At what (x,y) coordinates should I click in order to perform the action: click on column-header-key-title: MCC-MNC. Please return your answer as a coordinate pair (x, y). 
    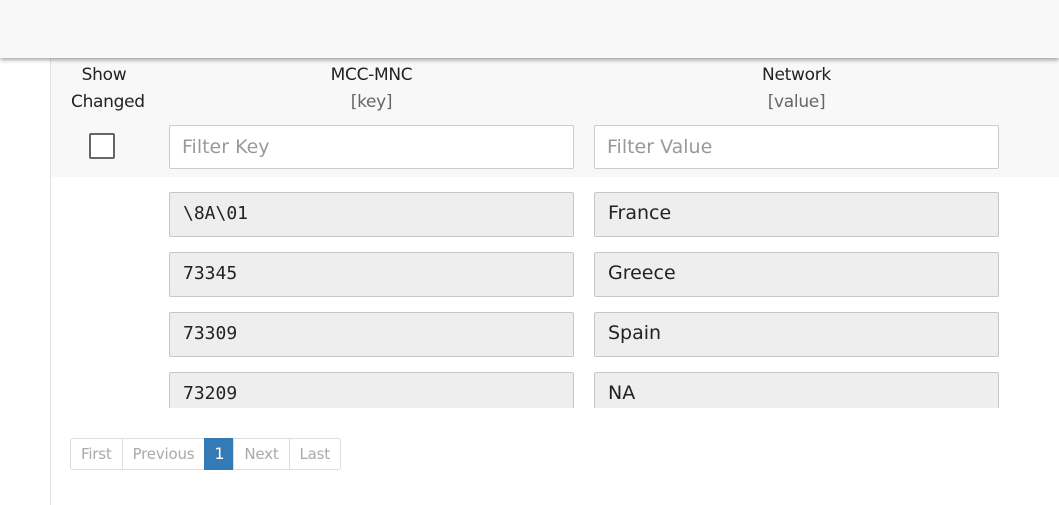
    Looking at the image, I should click on (371, 75).